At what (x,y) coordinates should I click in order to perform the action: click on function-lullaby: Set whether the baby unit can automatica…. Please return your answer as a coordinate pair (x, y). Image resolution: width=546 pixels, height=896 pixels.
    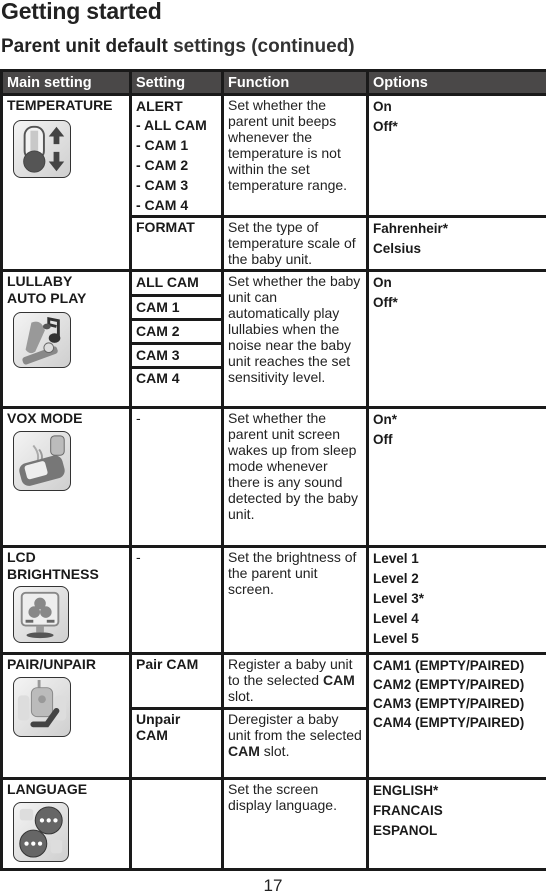
    Looking at the image, I should click on (295, 339).